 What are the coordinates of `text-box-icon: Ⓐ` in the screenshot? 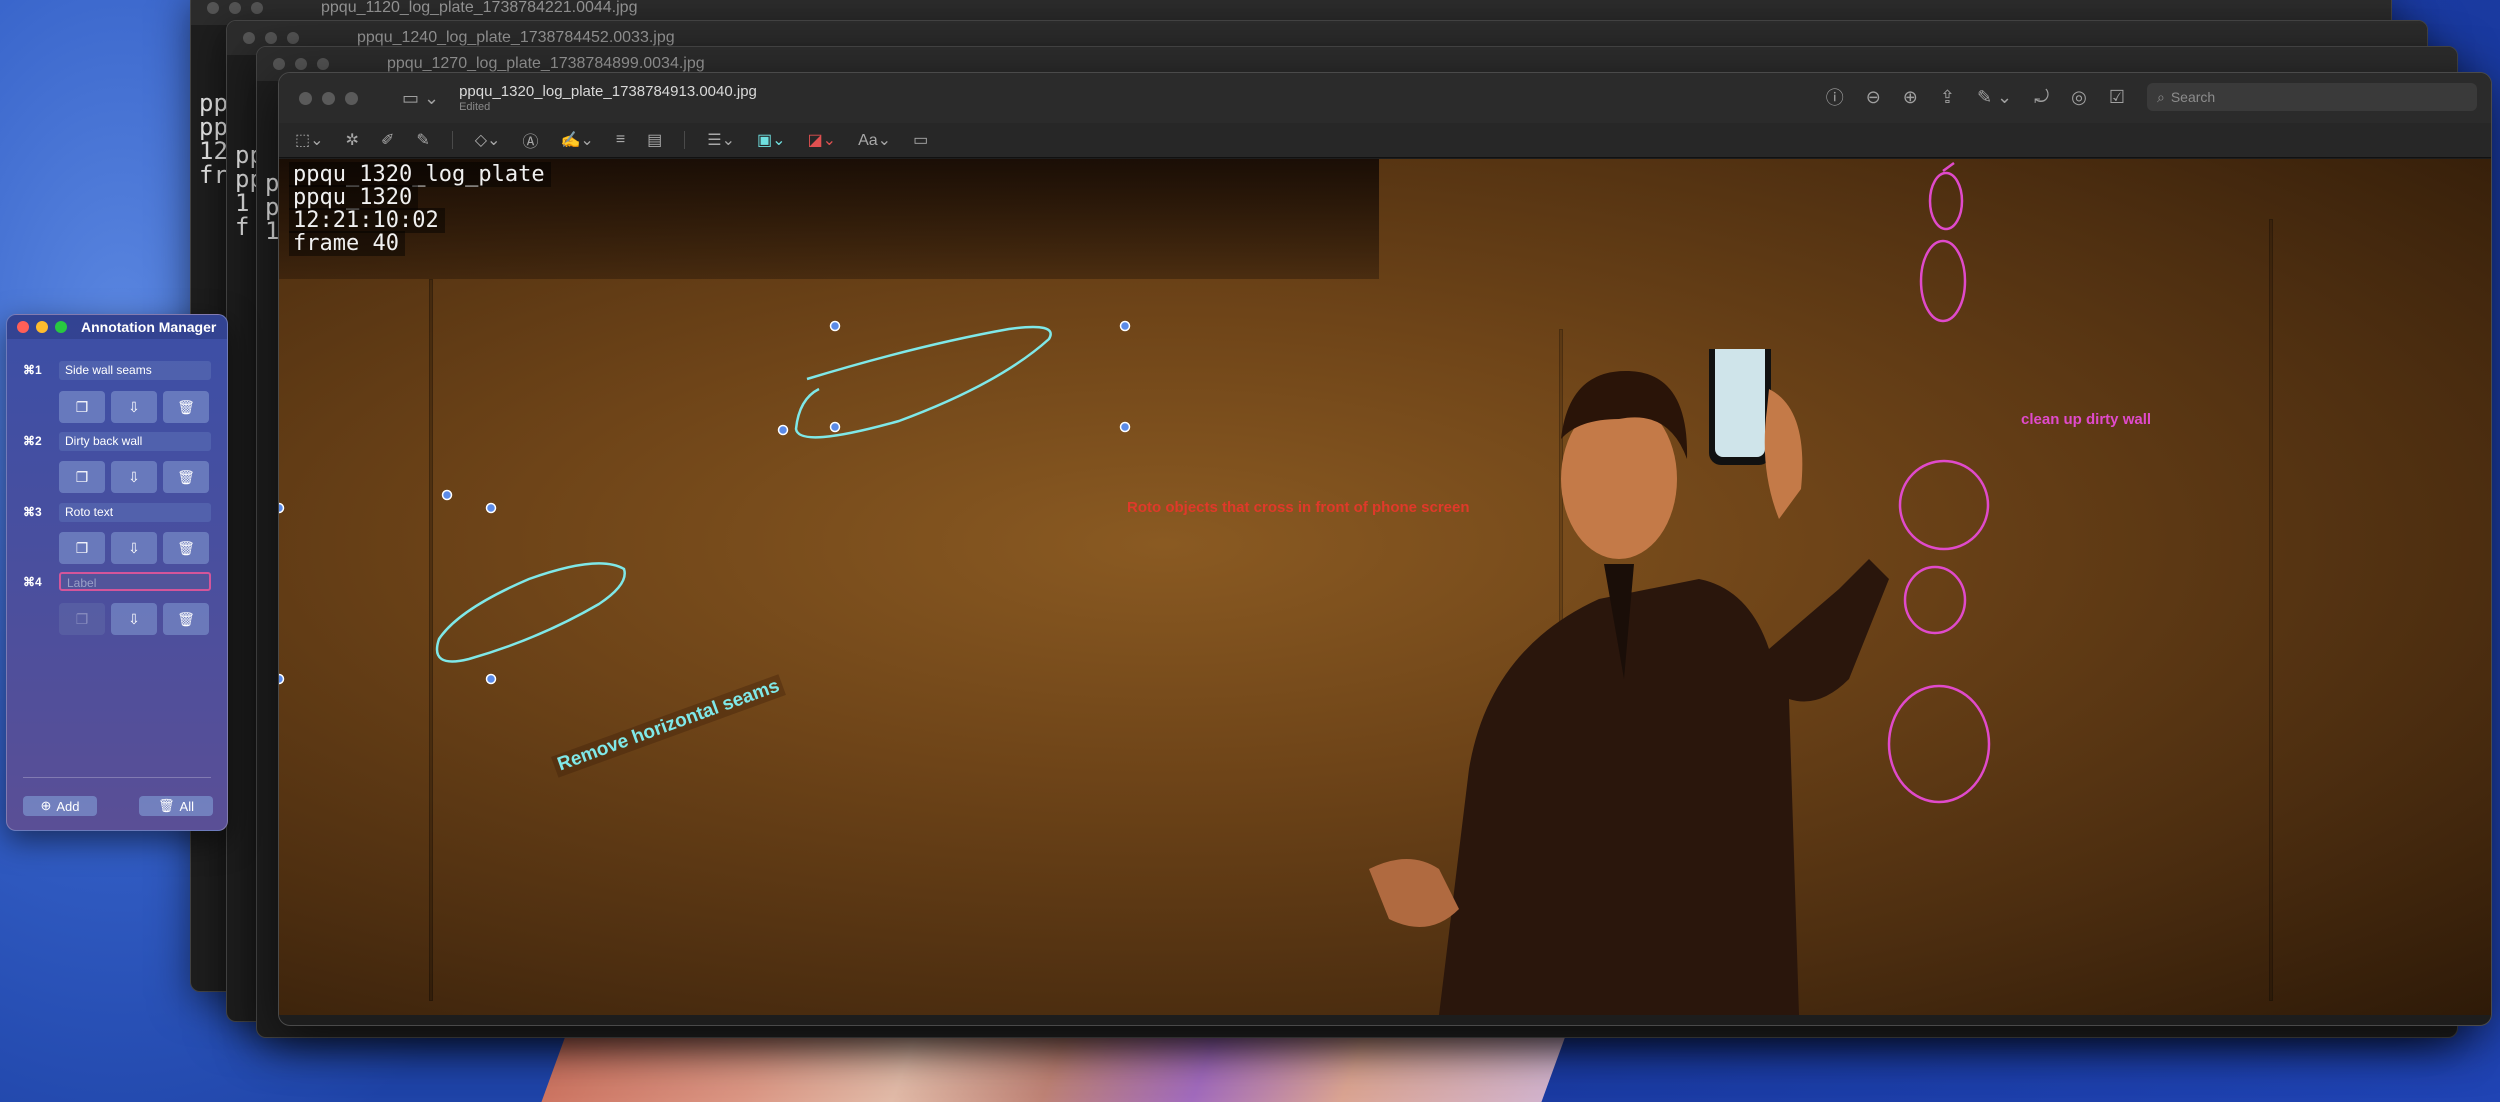 It's located at (530, 140).